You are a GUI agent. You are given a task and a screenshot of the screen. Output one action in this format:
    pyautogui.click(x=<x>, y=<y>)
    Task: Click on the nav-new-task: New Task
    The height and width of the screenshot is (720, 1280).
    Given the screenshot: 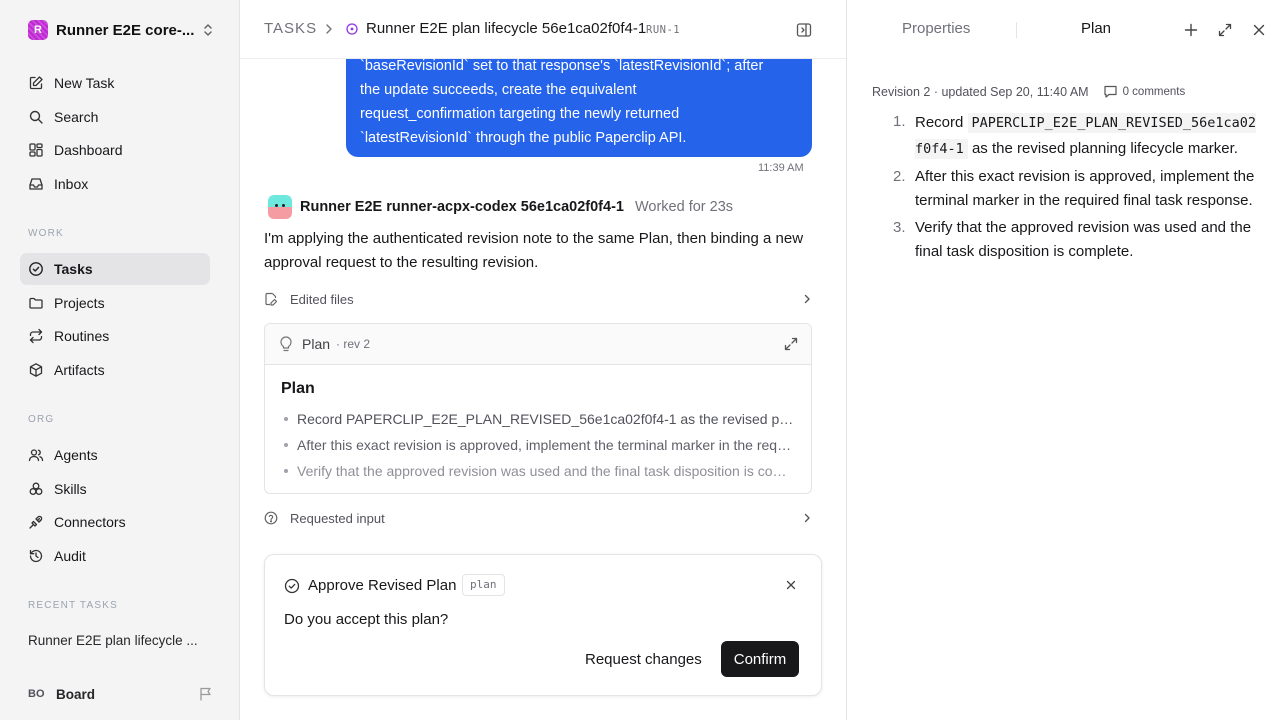 What is the action you would take?
    pyautogui.click(x=115, y=83)
    